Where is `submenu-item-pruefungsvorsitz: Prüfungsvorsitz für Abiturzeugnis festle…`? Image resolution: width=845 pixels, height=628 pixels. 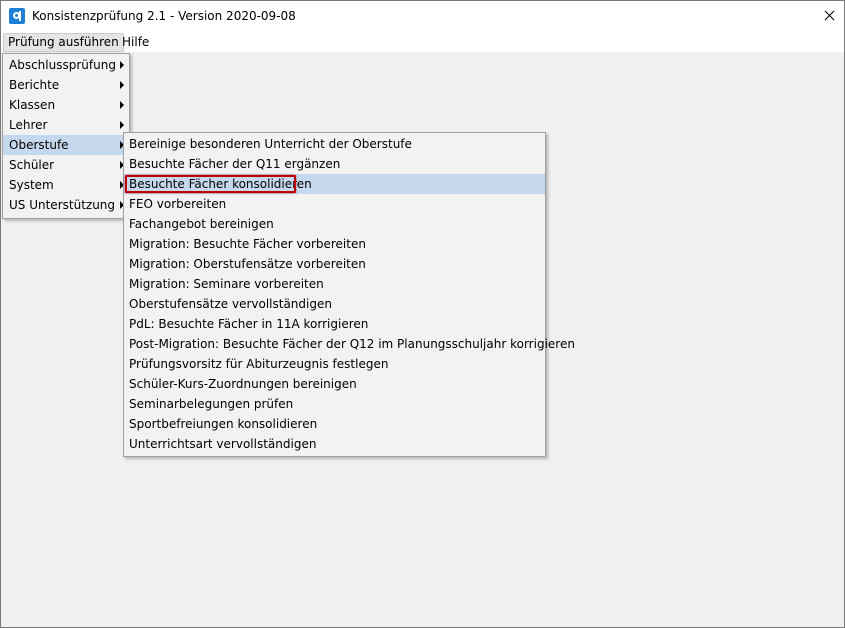 submenu-item-pruefungsvorsitz: Prüfungsvorsitz für Abiturzeugnis festle… is located at coordinates (334, 364).